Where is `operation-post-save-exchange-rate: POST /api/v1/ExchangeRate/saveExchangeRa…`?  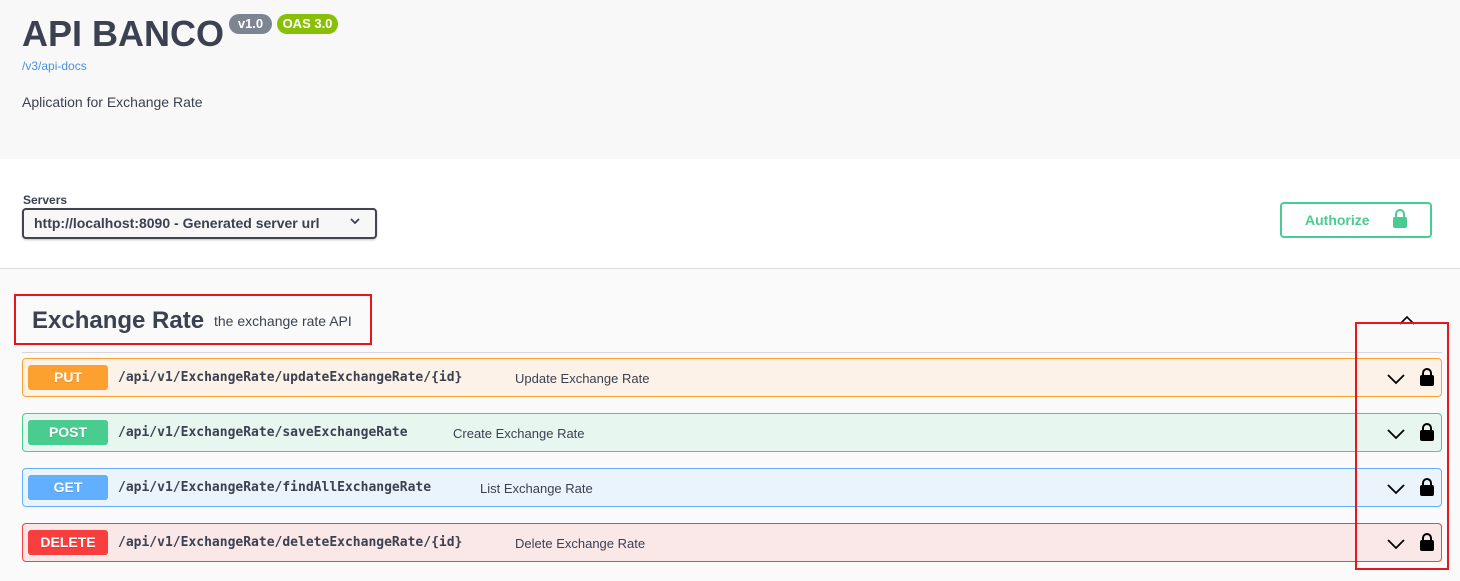
operation-post-save-exchange-rate: POST /api/v1/ExchangeRate/saveExchangeRa… is located at coordinates (732, 432).